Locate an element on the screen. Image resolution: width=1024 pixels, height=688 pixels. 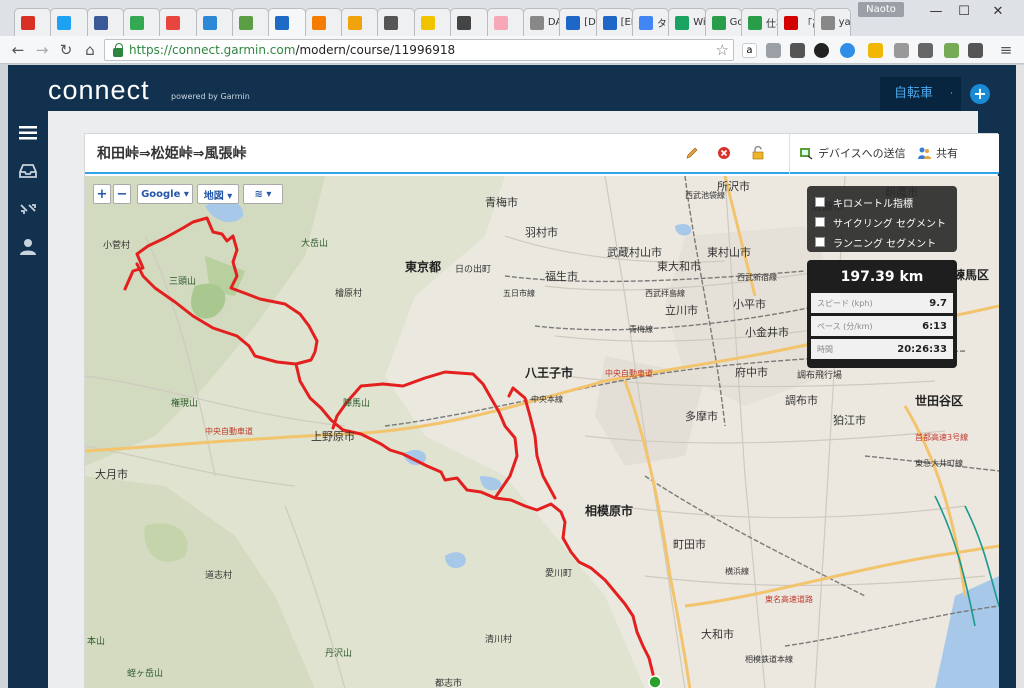
pace-value: 6:13 is located at coordinates (934, 326).